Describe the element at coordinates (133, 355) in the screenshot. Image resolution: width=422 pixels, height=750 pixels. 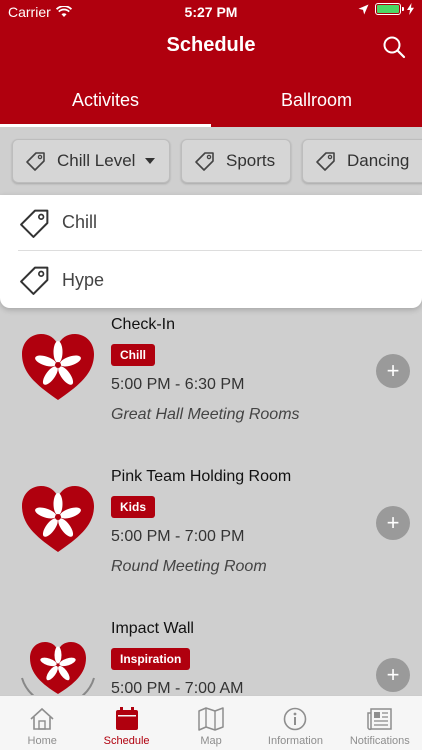
I see `event-tag-badge: Chill` at that location.